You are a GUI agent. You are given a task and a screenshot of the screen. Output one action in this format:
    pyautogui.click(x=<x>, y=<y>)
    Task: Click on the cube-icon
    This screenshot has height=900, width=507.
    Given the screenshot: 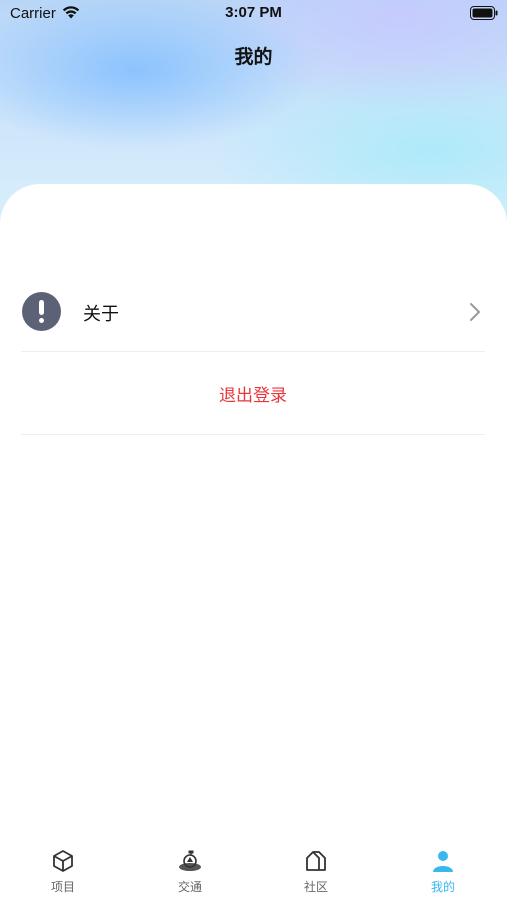 What is the action you would take?
    pyautogui.click(x=63, y=861)
    